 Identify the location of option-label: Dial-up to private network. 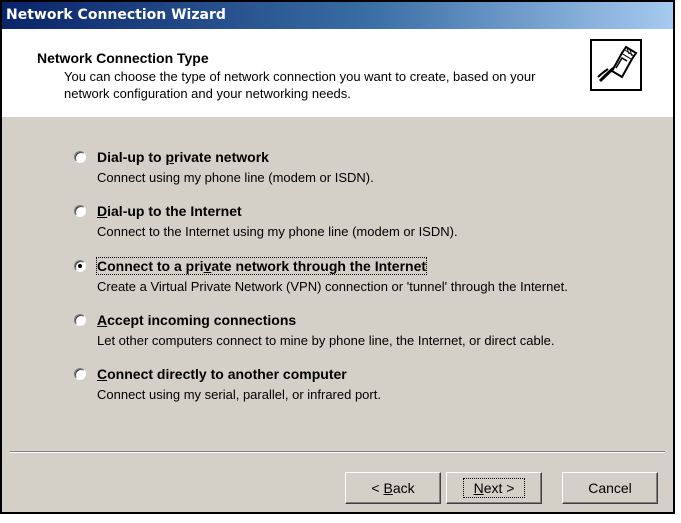
(183, 157).